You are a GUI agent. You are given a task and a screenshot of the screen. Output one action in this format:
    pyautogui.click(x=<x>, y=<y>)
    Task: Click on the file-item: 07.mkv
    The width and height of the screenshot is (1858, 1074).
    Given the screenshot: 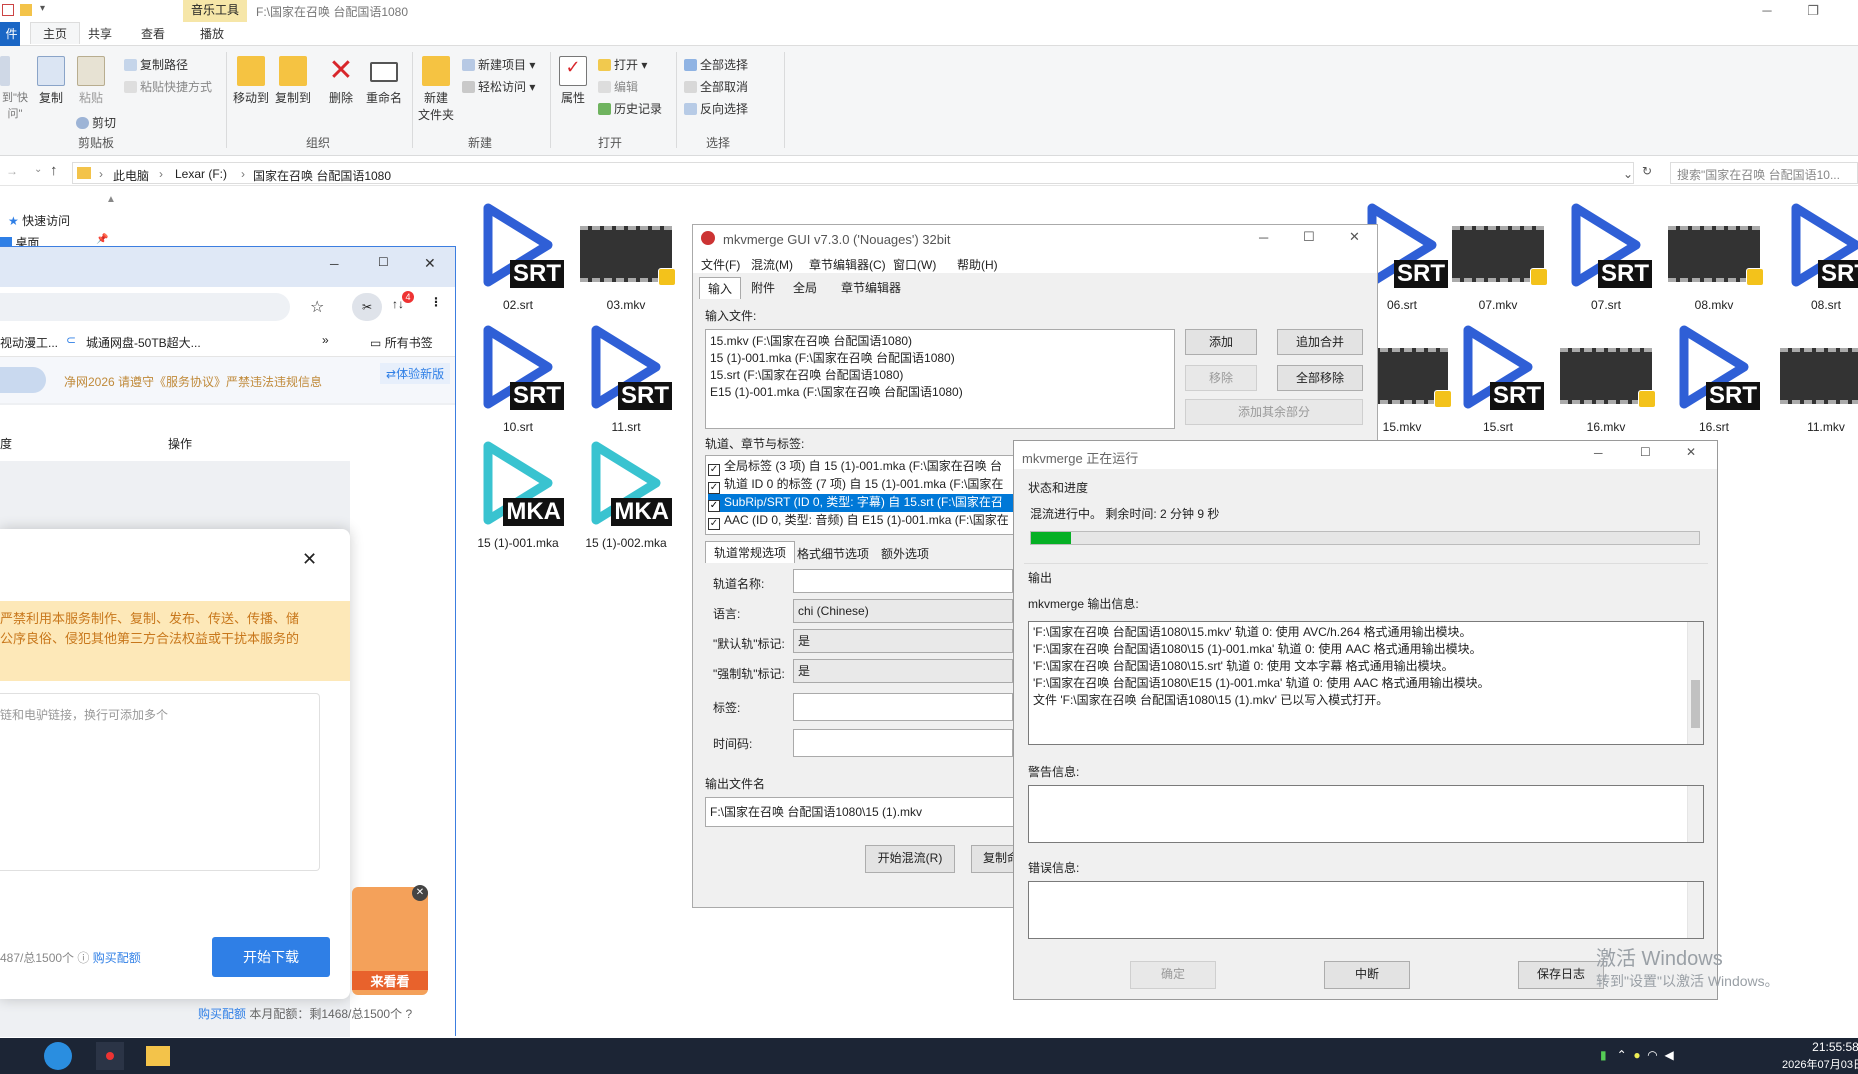 What is the action you would take?
    pyautogui.click(x=1498, y=254)
    